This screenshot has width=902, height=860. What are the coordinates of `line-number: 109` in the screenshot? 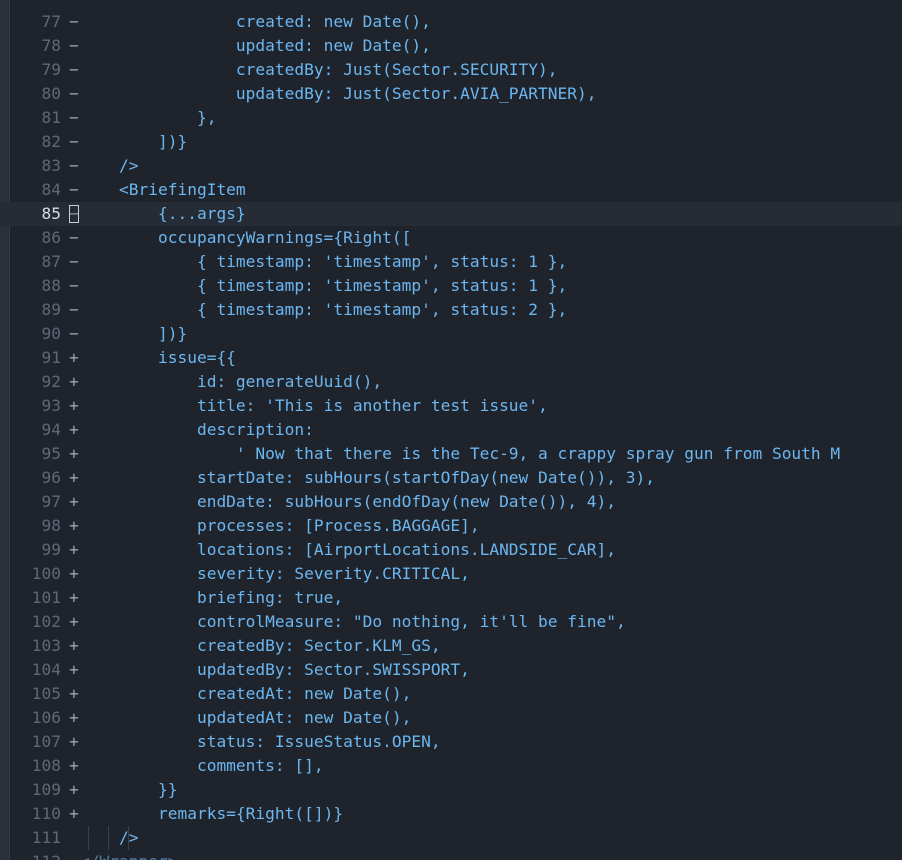 It's located at (46, 789).